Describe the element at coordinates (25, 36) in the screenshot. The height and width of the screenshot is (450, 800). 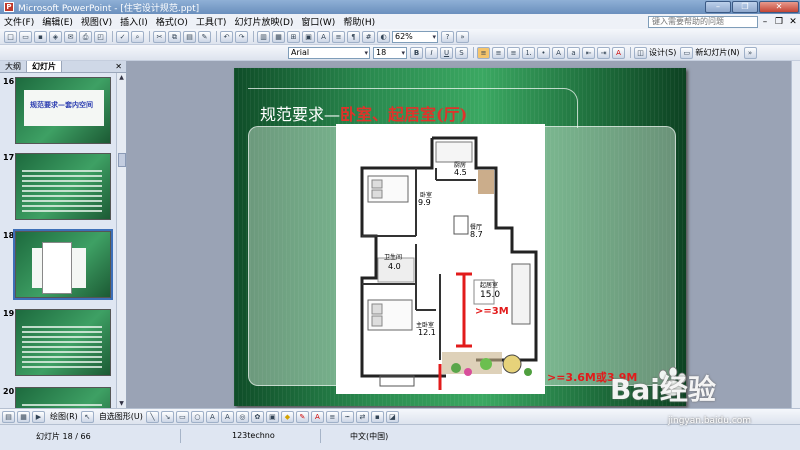
I see `open-folder-icon: ▭` at that location.